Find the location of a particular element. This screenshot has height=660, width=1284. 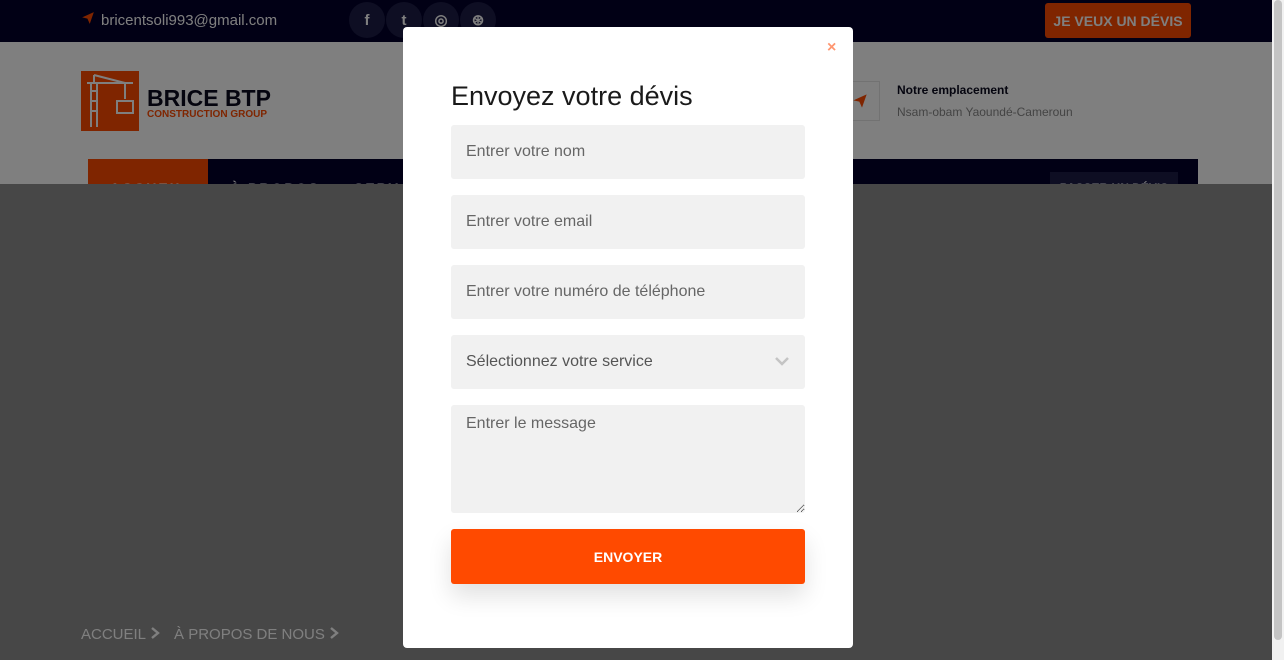

name-input is located at coordinates (628, 152).